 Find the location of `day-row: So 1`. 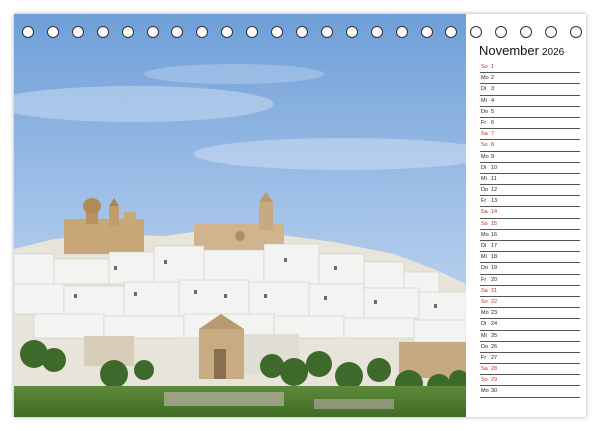

day-row: So 1 is located at coordinates (530, 68).